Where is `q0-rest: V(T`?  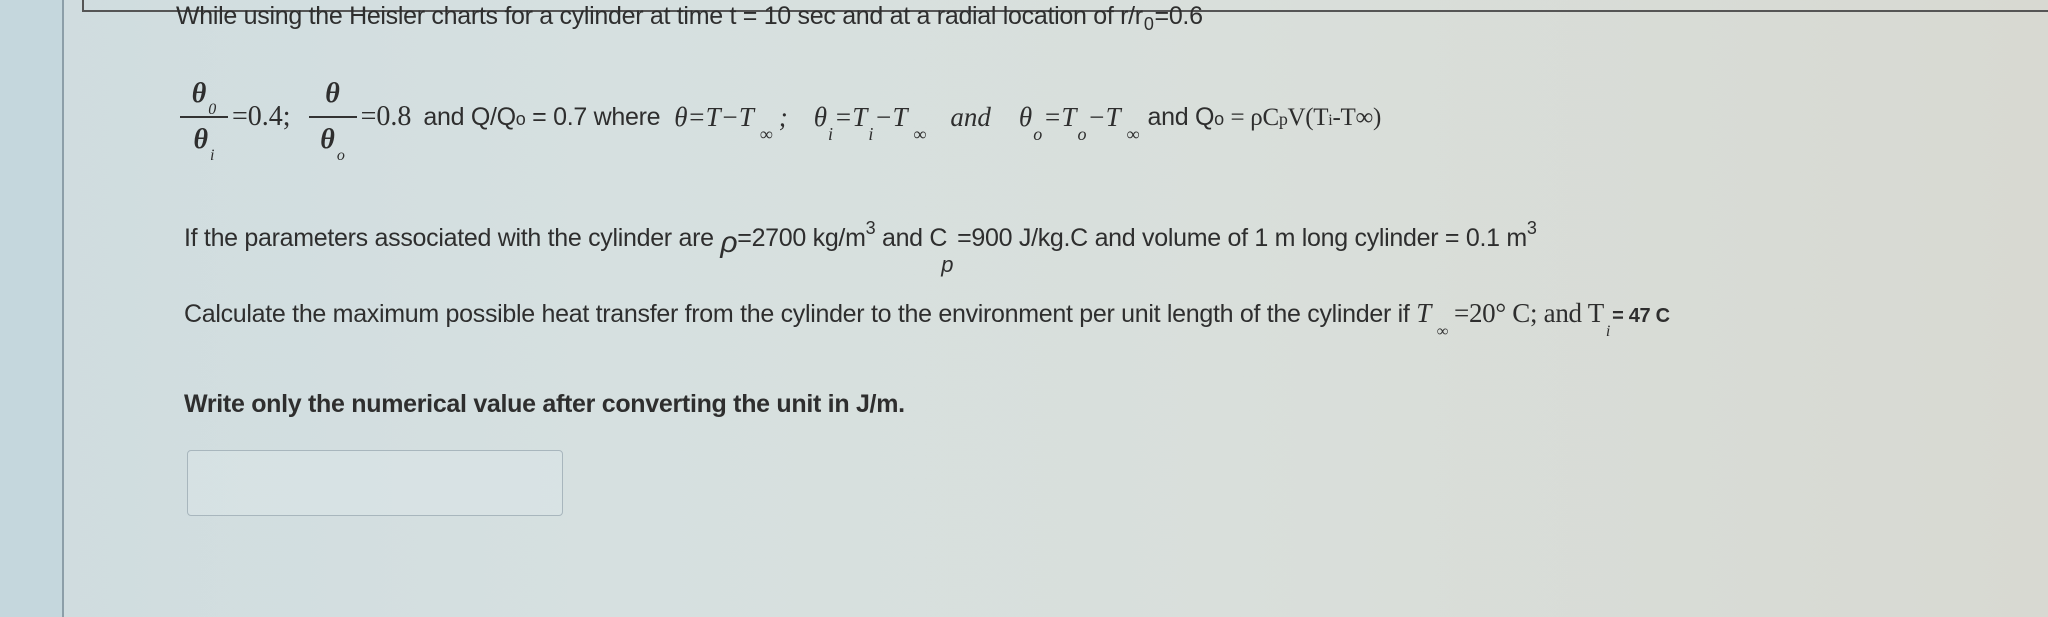 q0-rest: V(T is located at coordinates (1308, 117).